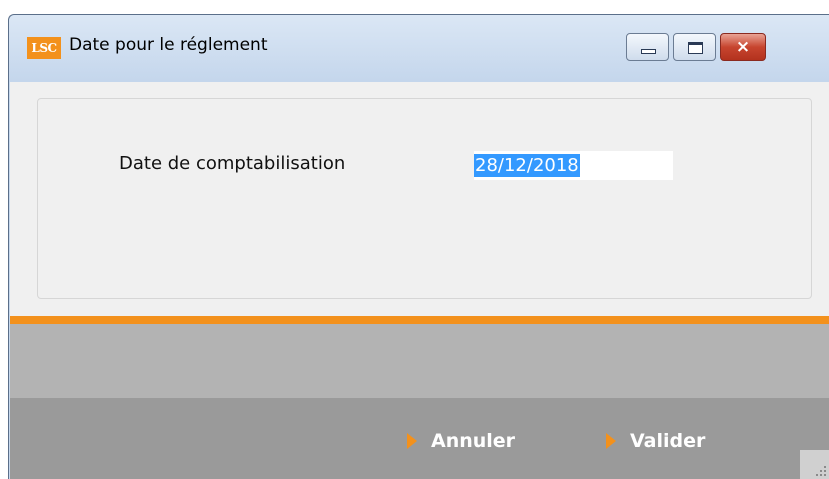 Image resolution: width=829 pixels, height=479 pixels. I want to click on window-controls: ×, so click(698, 48).